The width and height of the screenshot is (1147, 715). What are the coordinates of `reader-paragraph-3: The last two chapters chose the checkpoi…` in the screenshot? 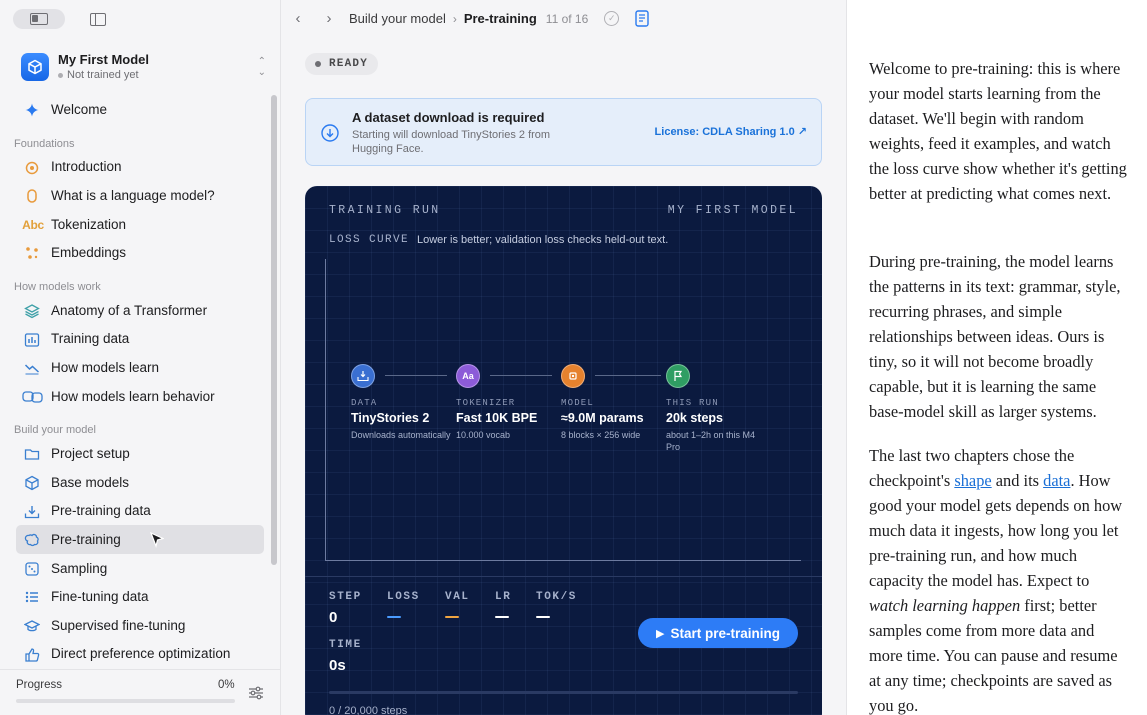 It's located at (1000, 579).